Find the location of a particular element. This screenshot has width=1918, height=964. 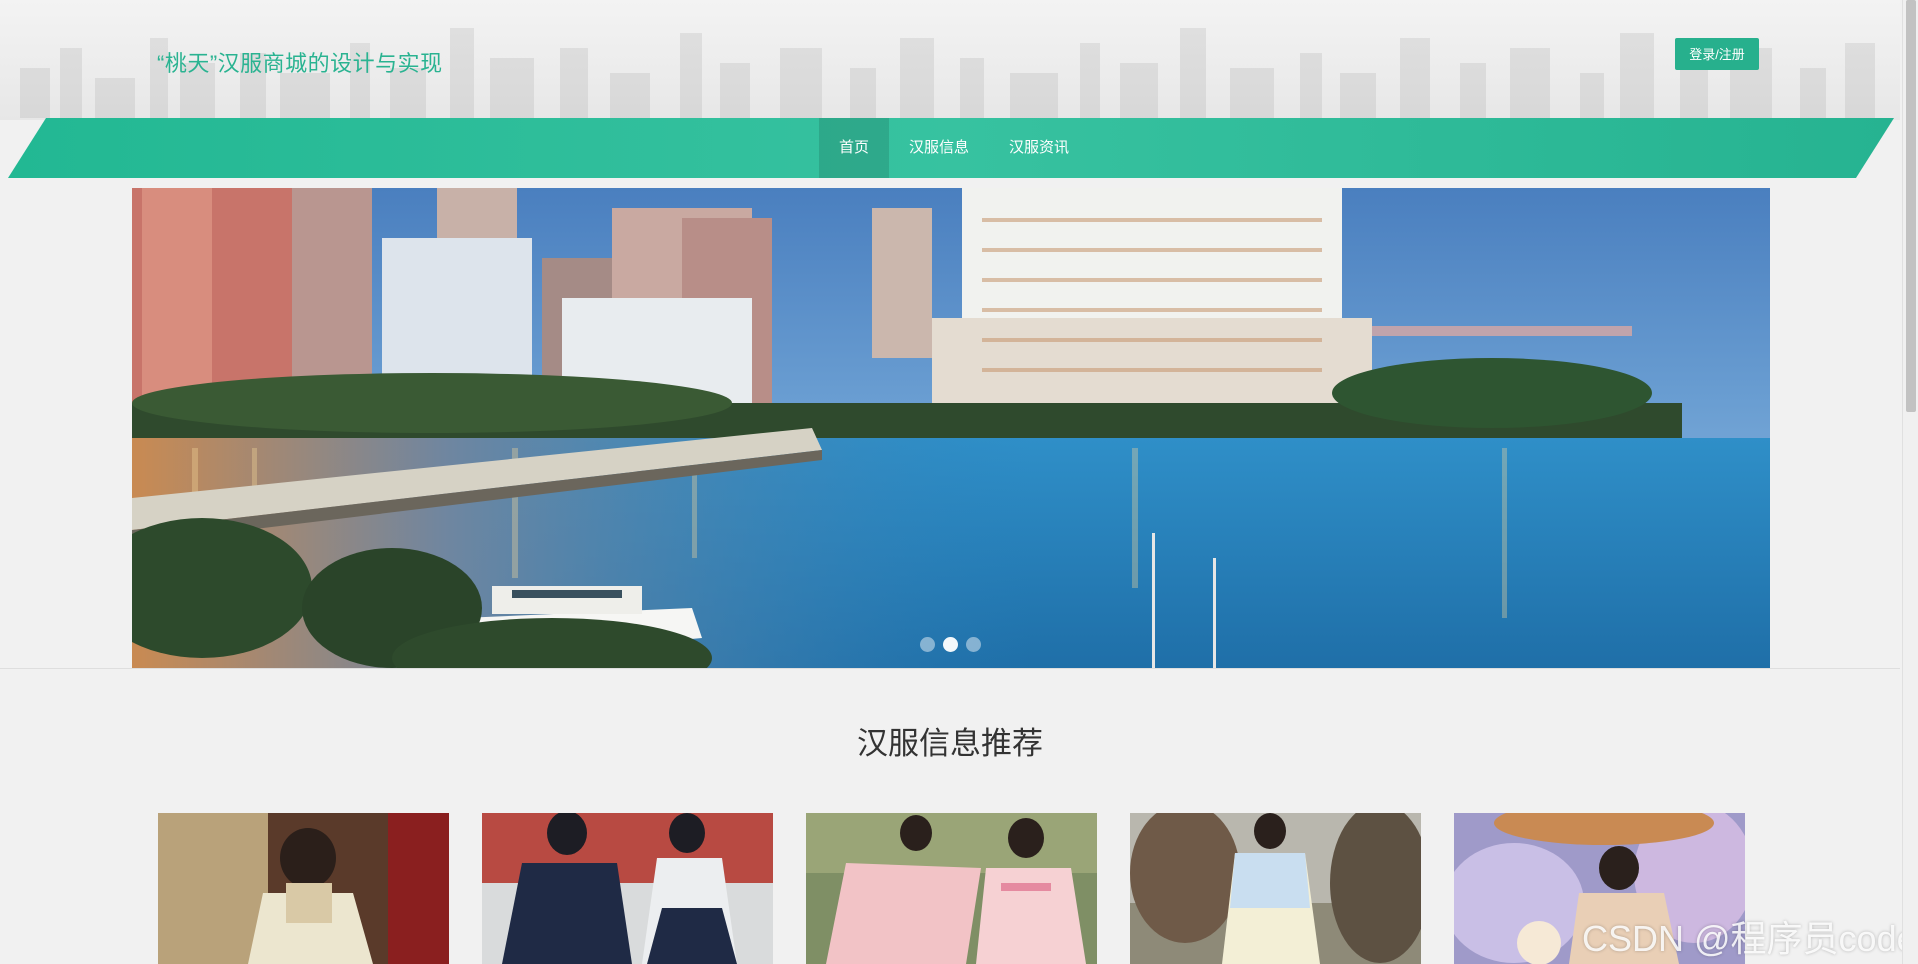

carousel-dot-active is located at coordinates (950, 644).